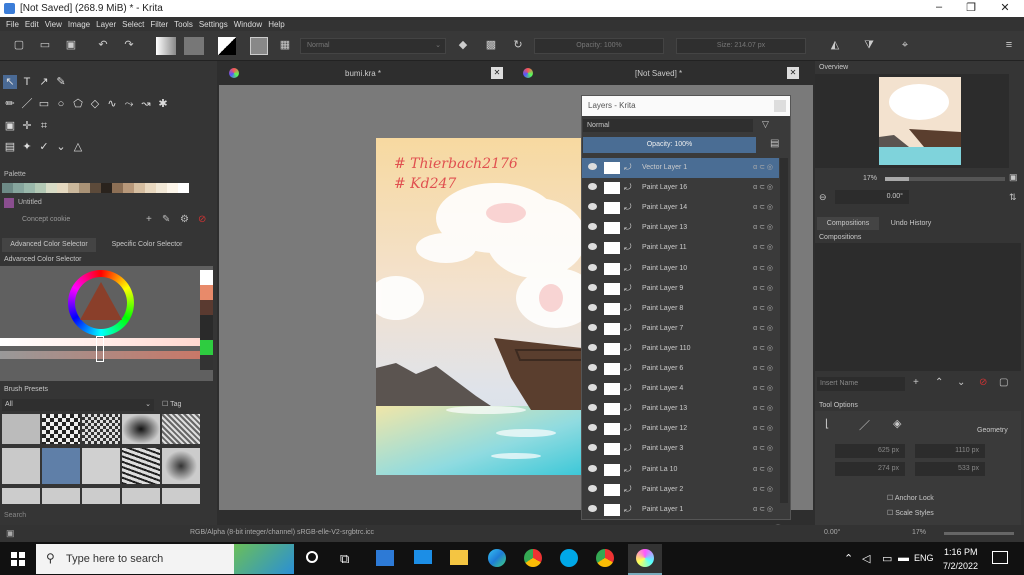  I want to click on line-tool-icon: ／, so click(27, 104).